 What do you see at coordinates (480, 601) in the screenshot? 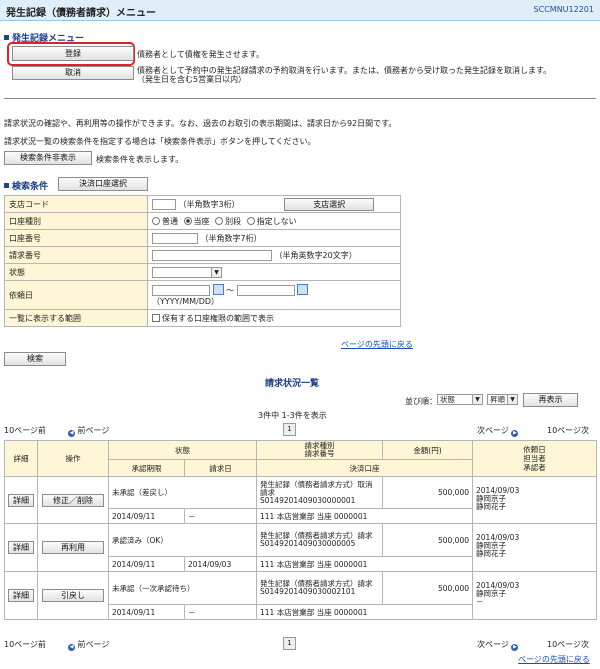
I see `row-approver: －` at bounding box center [480, 601].